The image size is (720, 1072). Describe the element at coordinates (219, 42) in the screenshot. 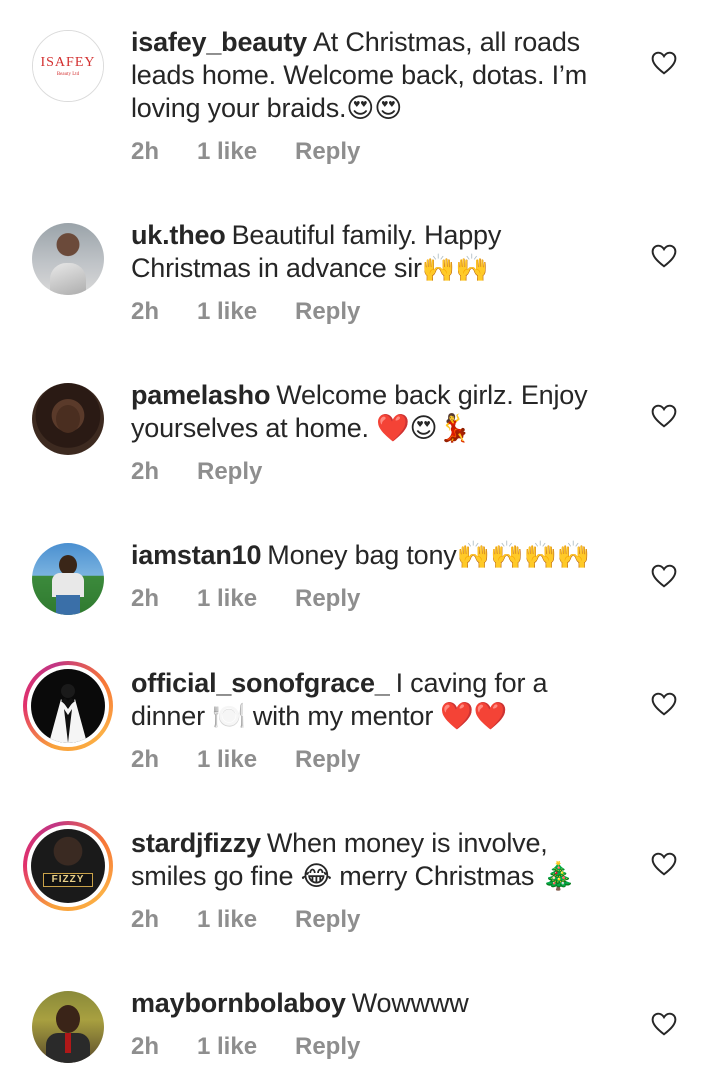

I see `comment-username: isafey_beauty` at that location.